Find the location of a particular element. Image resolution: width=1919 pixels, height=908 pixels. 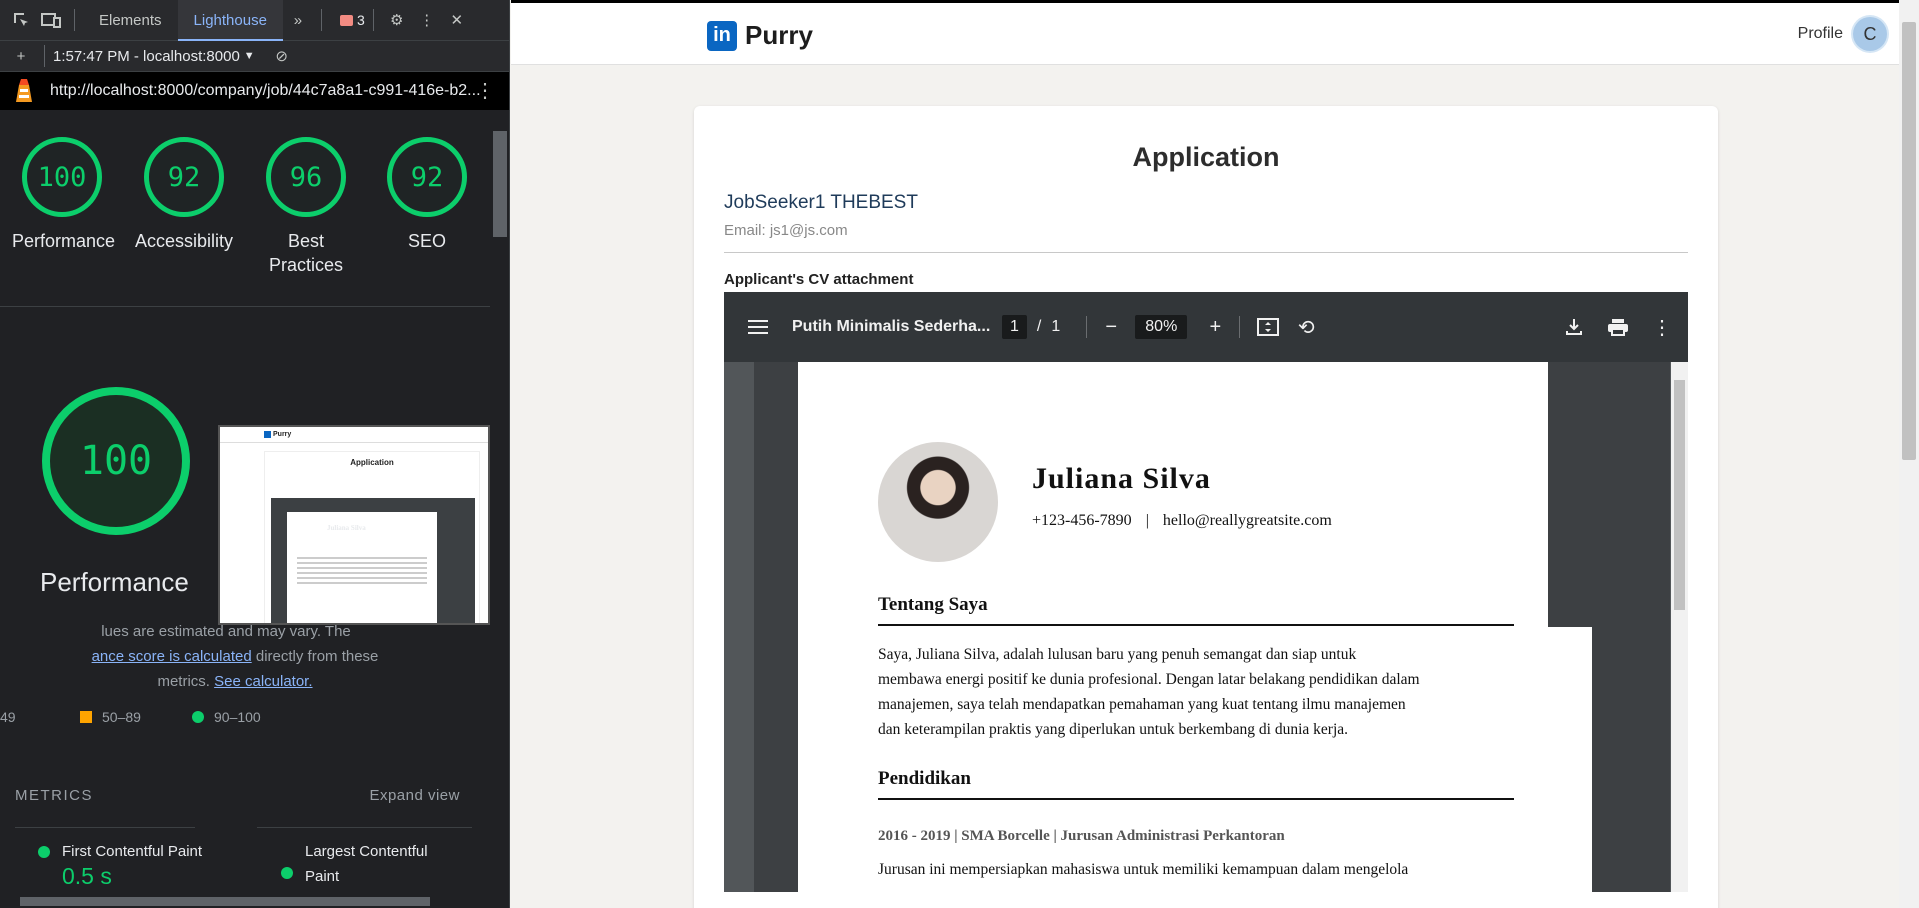

final-screenshot-thumbnail: Purry Application Juliana Silva is located at coordinates (354, 525).